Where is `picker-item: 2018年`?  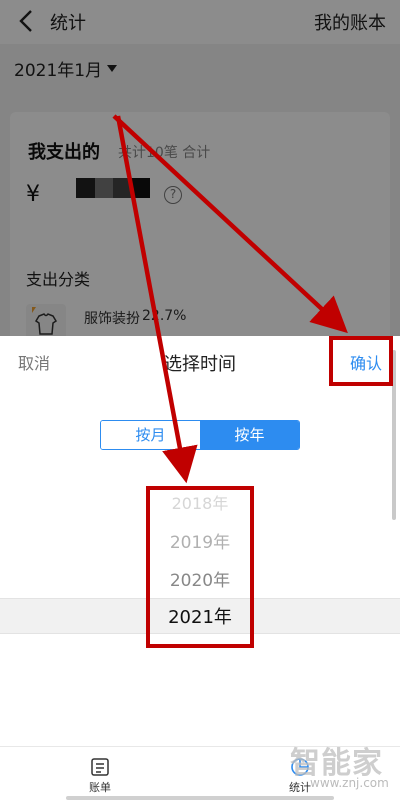 picker-item: 2018年 is located at coordinates (200, 502).